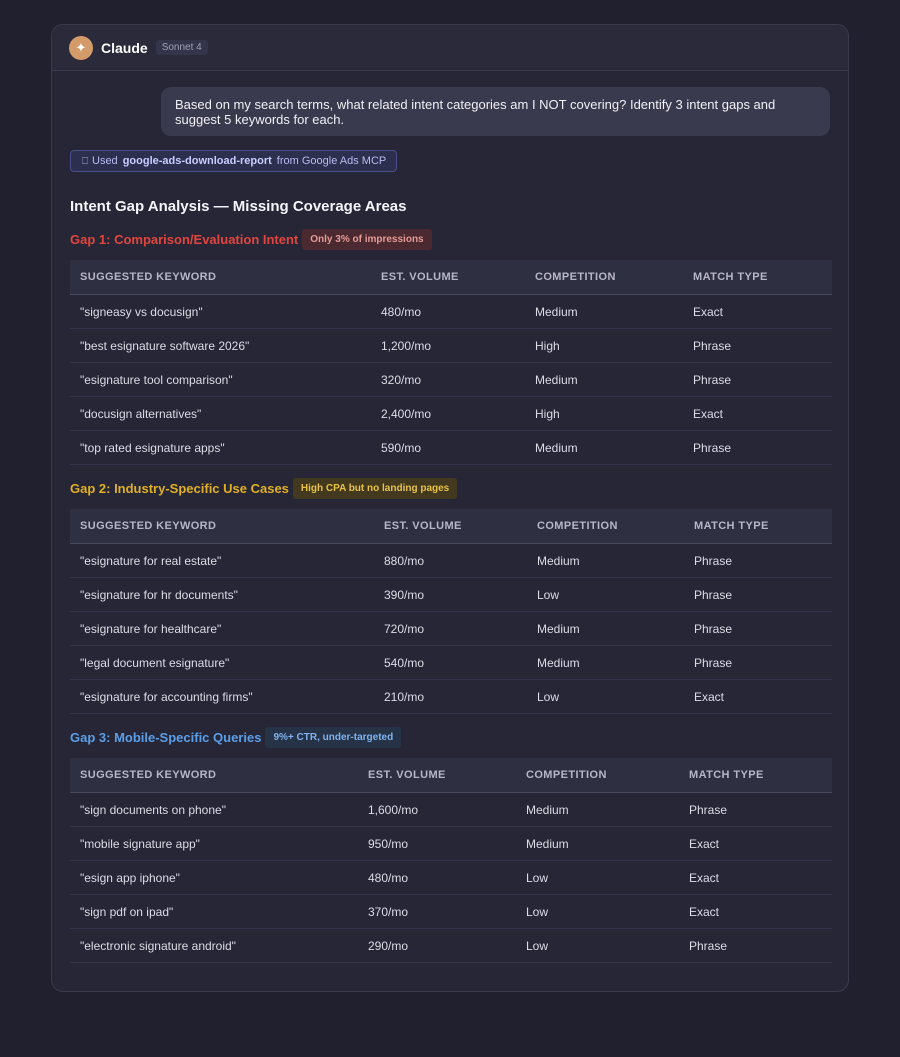 This screenshot has height=1057, width=900. What do you see at coordinates (124, 47) in the screenshot?
I see `app-name: Claude` at bounding box center [124, 47].